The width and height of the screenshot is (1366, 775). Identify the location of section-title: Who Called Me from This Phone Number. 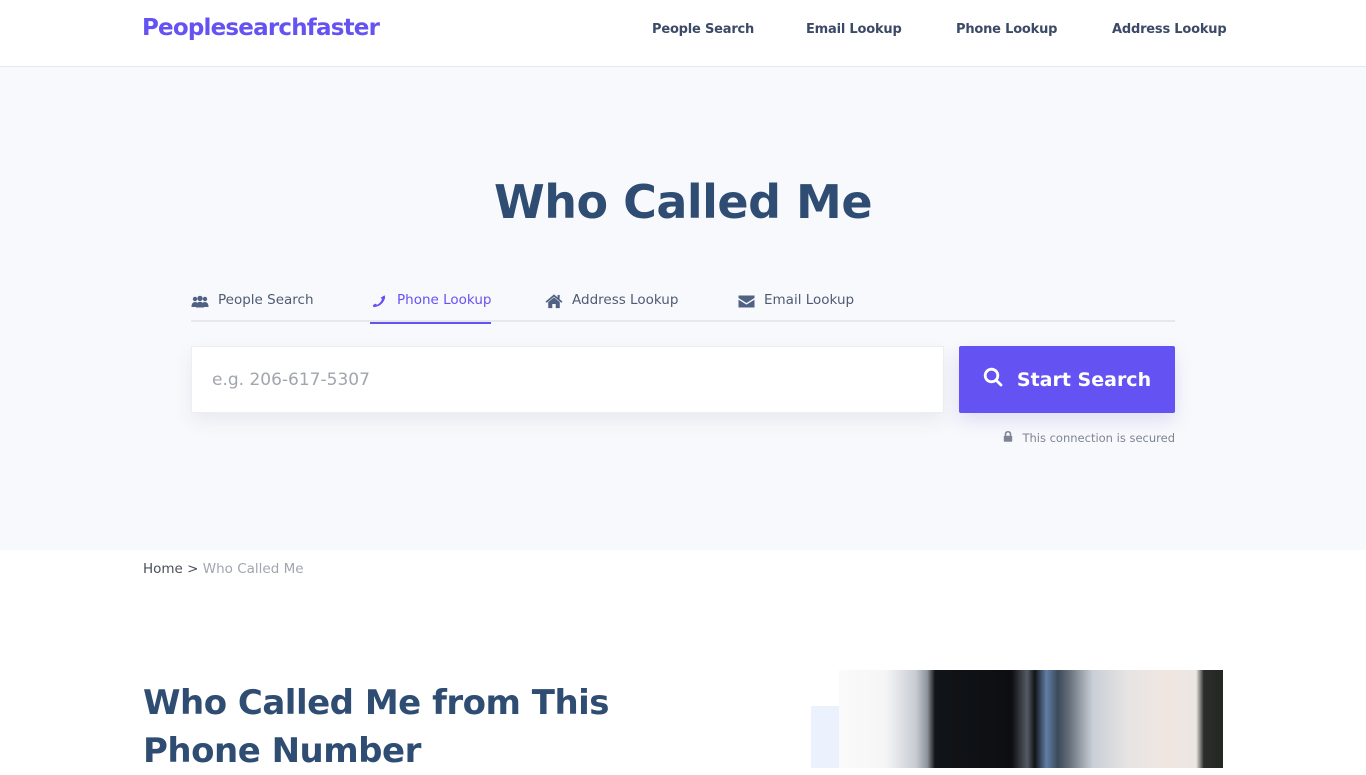
(376, 727).